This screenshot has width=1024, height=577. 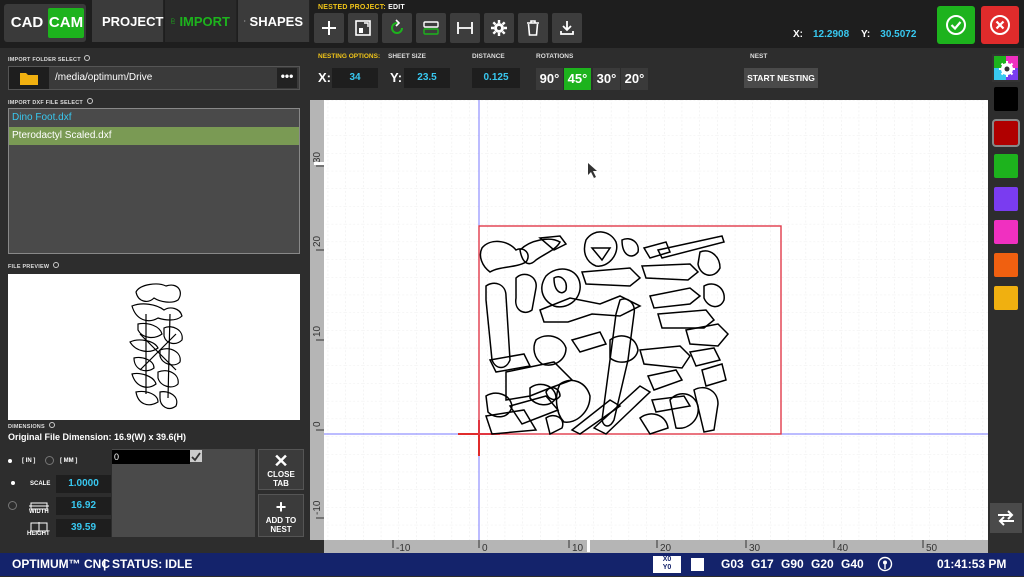 I want to click on color-swatch-purple, so click(x=1006, y=199).